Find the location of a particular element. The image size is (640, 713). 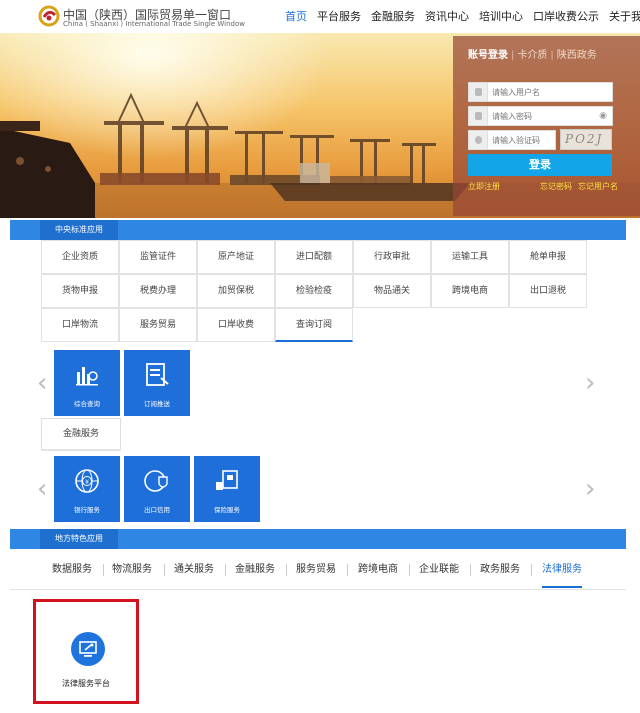

tile-label: 出口信用 is located at coordinates (157, 510).